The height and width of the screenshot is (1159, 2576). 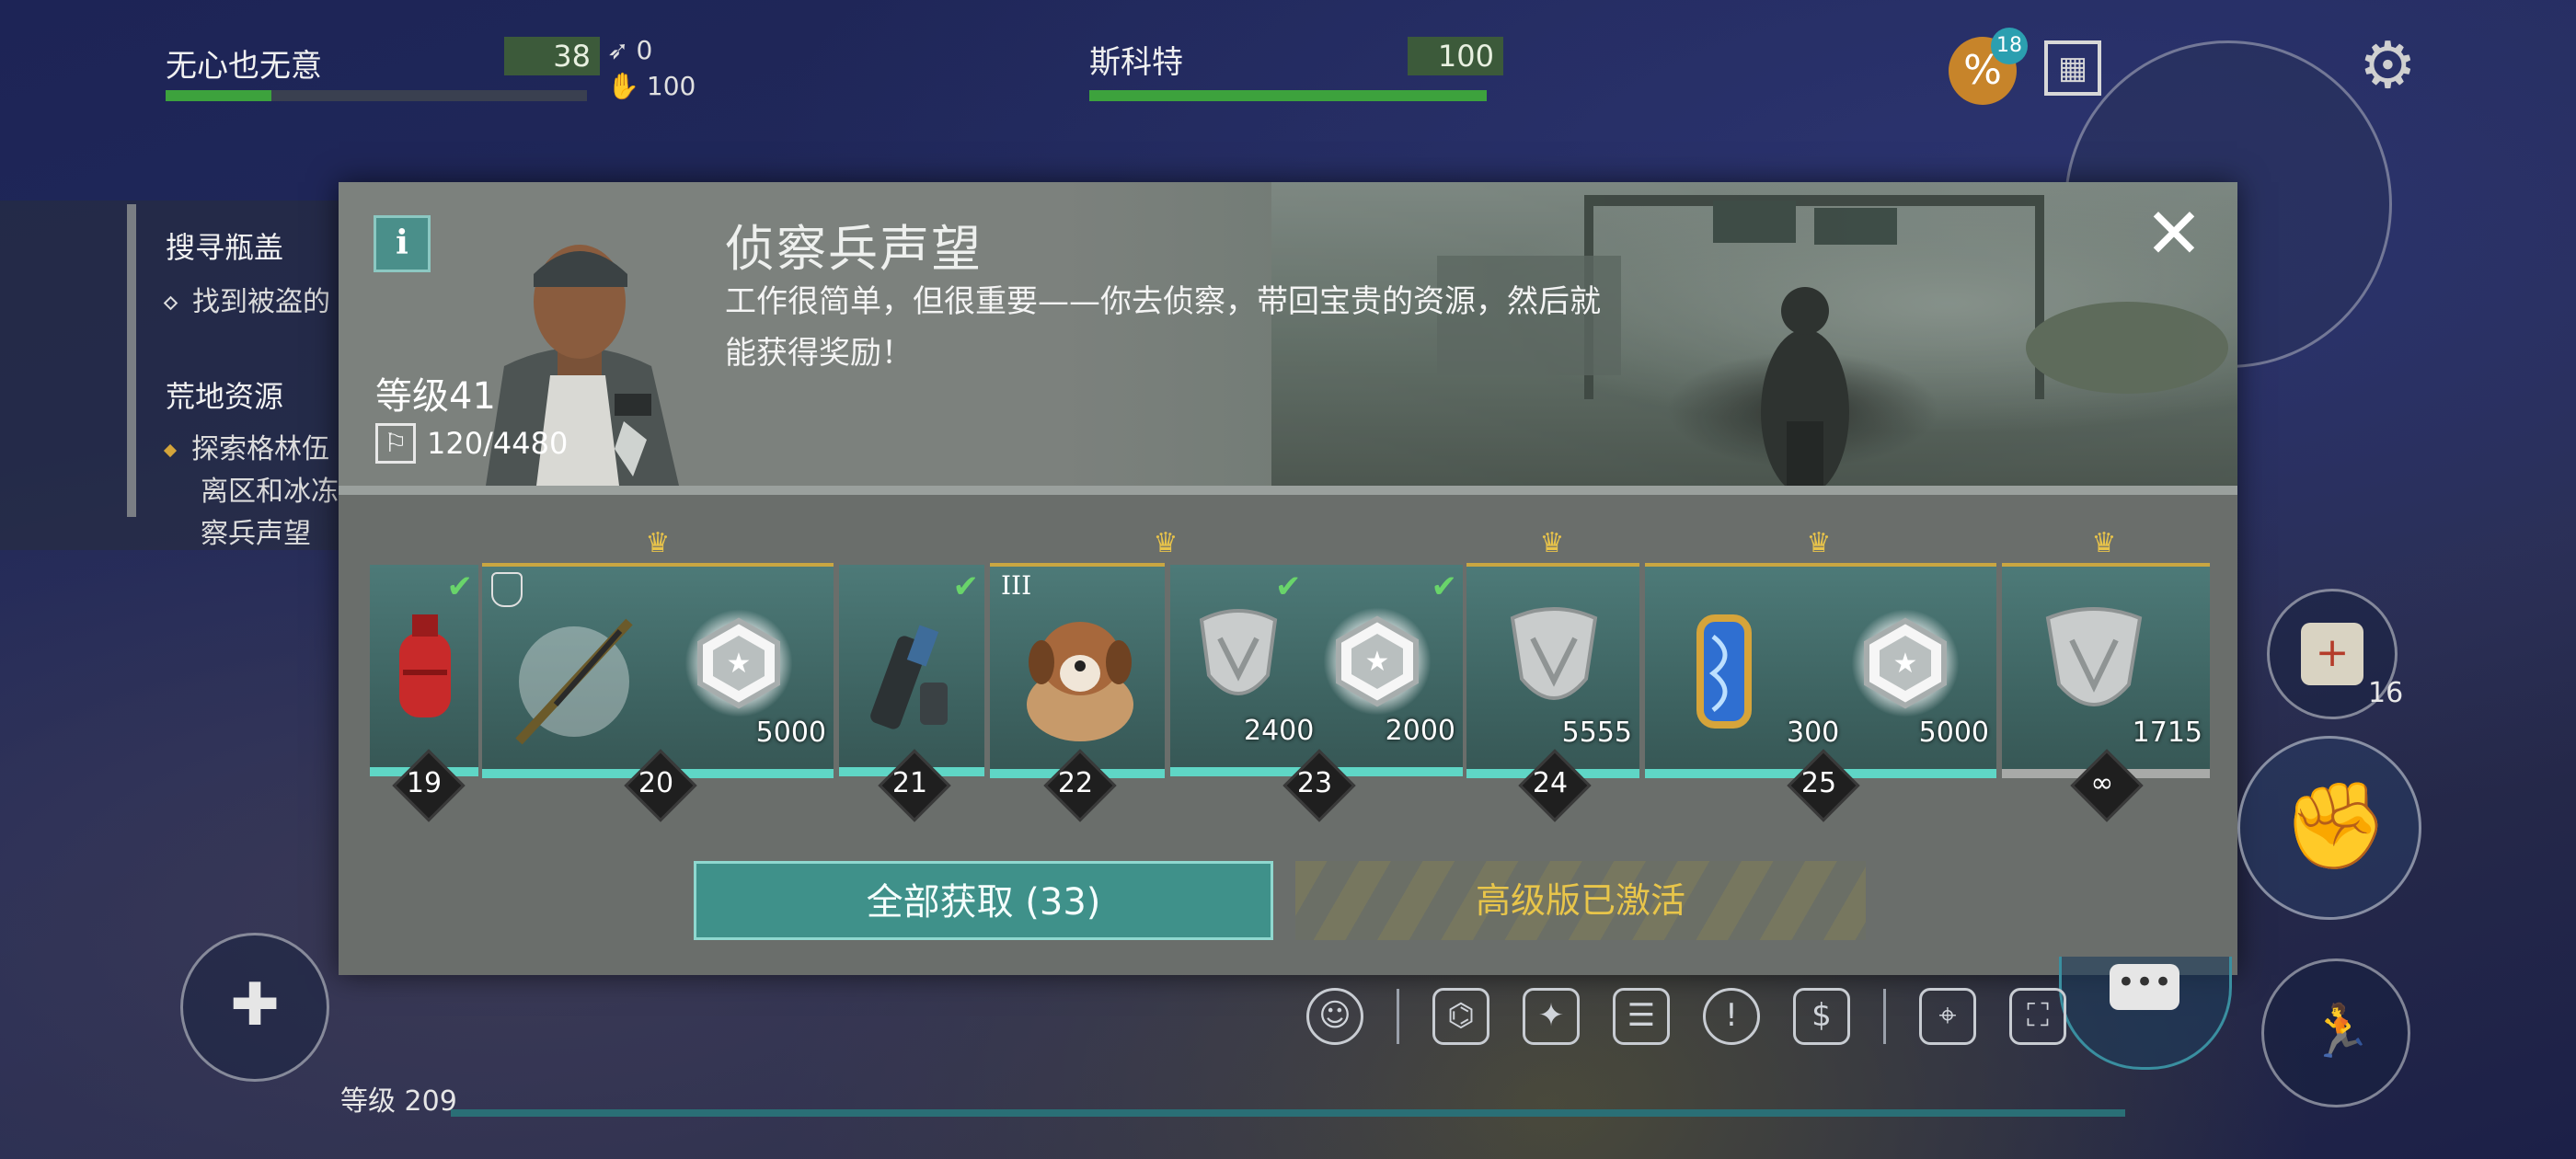 I want to click on reputation-level: 等级41, so click(x=435, y=396).